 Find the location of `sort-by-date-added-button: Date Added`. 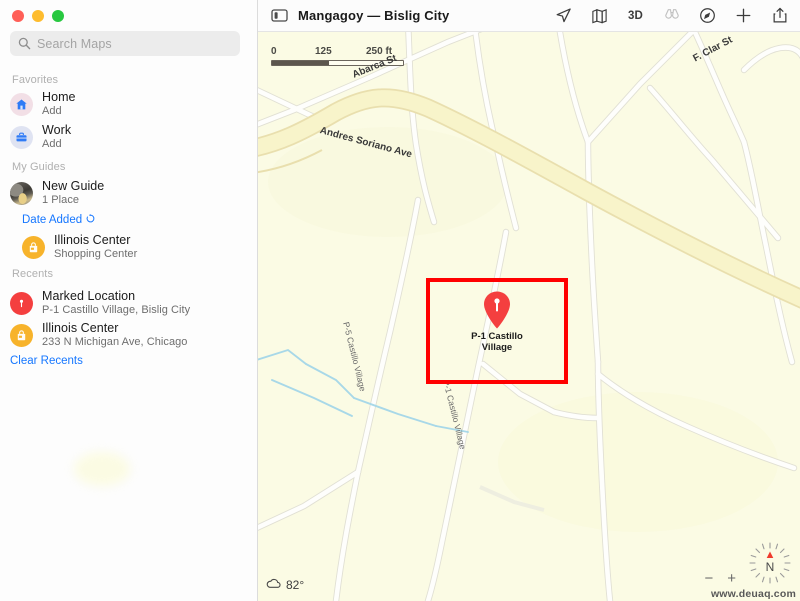

sort-by-date-added-button: Date Added is located at coordinates (58, 220).